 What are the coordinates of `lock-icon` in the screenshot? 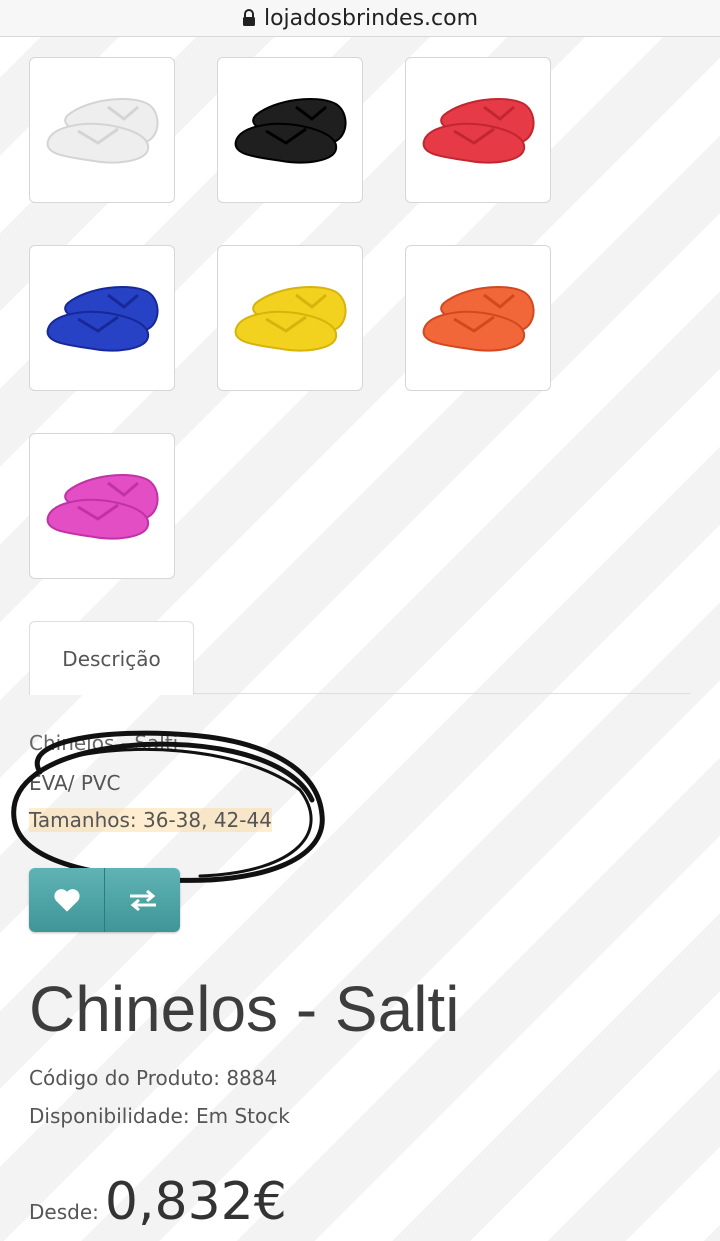 It's located at (248, 17).